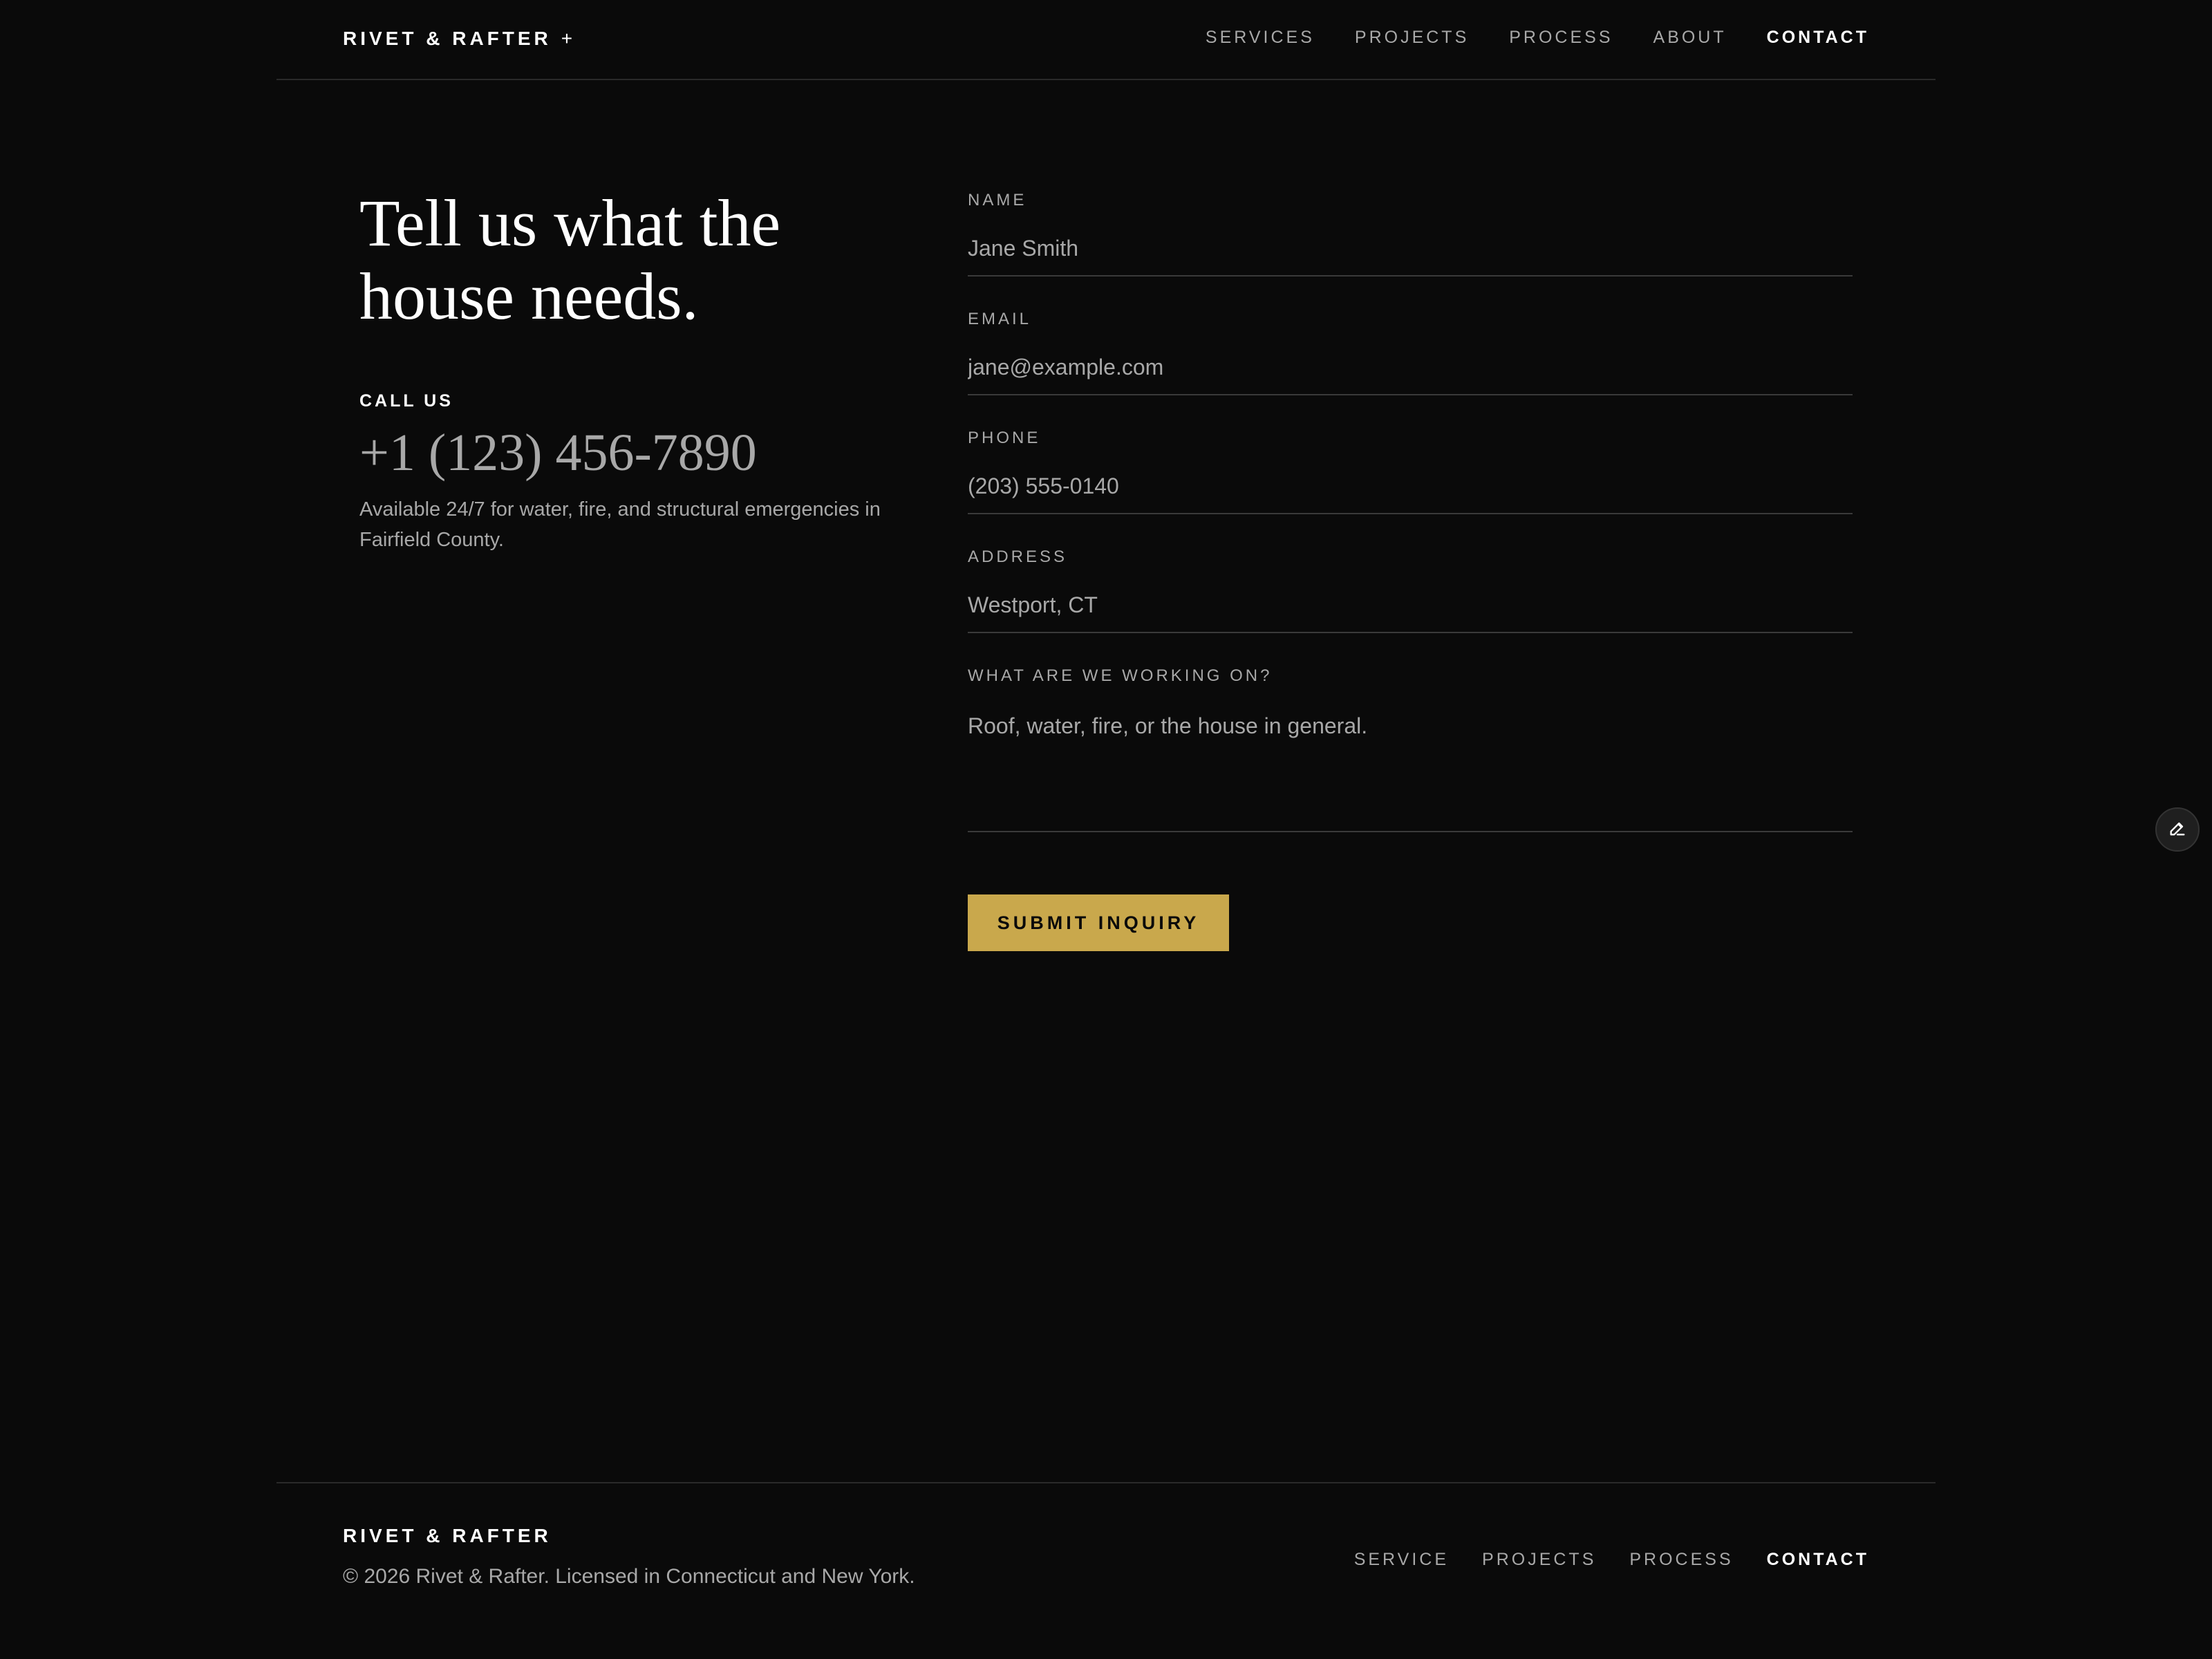 The height and width of the screenshot is (1659, 2212). I want to click on footer-nav-contact: CONTACT, so click(1818, 1560).